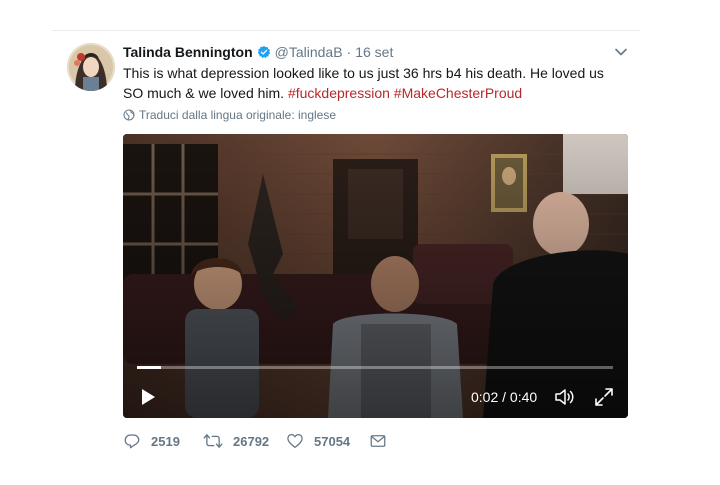 This screenshot has width=720, height=485. Describe the element at coordinates (264, 52) in the screenshot. I see `verified-badge-icon` at that location.